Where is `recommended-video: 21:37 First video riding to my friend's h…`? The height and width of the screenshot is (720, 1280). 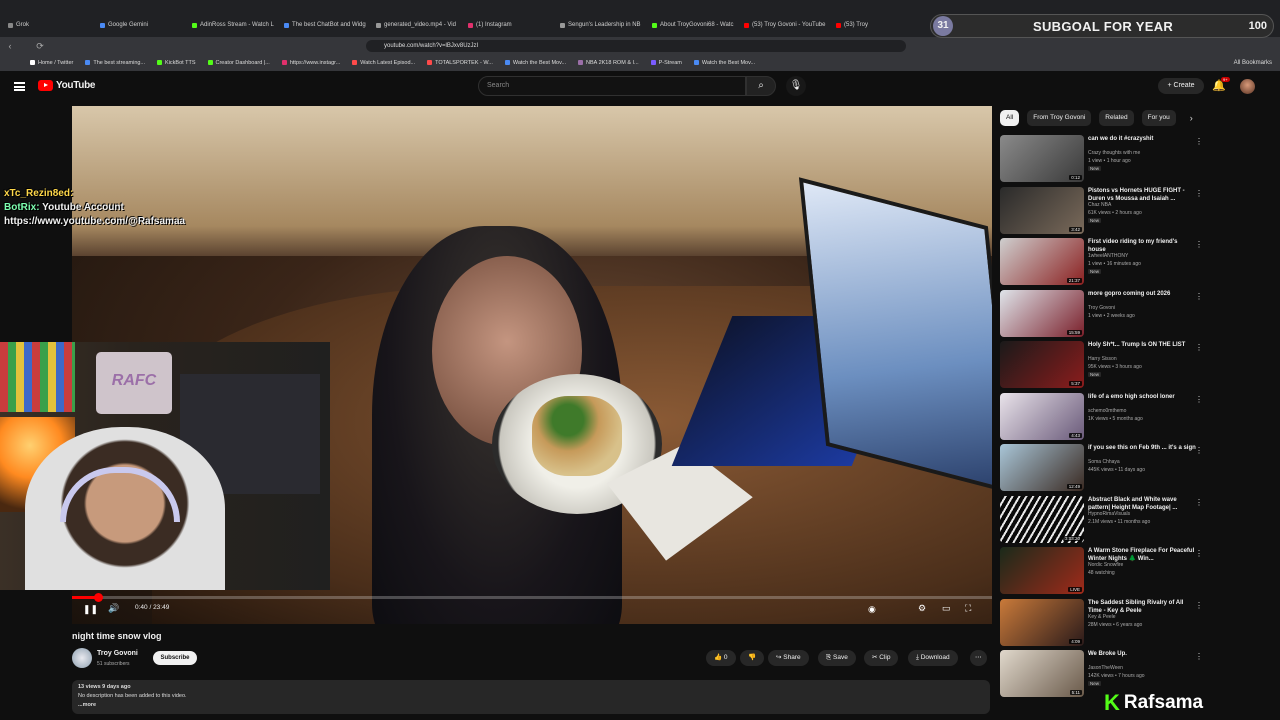
recommended-video: 21:37 First video riding to my friend's h… is located at coordinates (1135, 263).